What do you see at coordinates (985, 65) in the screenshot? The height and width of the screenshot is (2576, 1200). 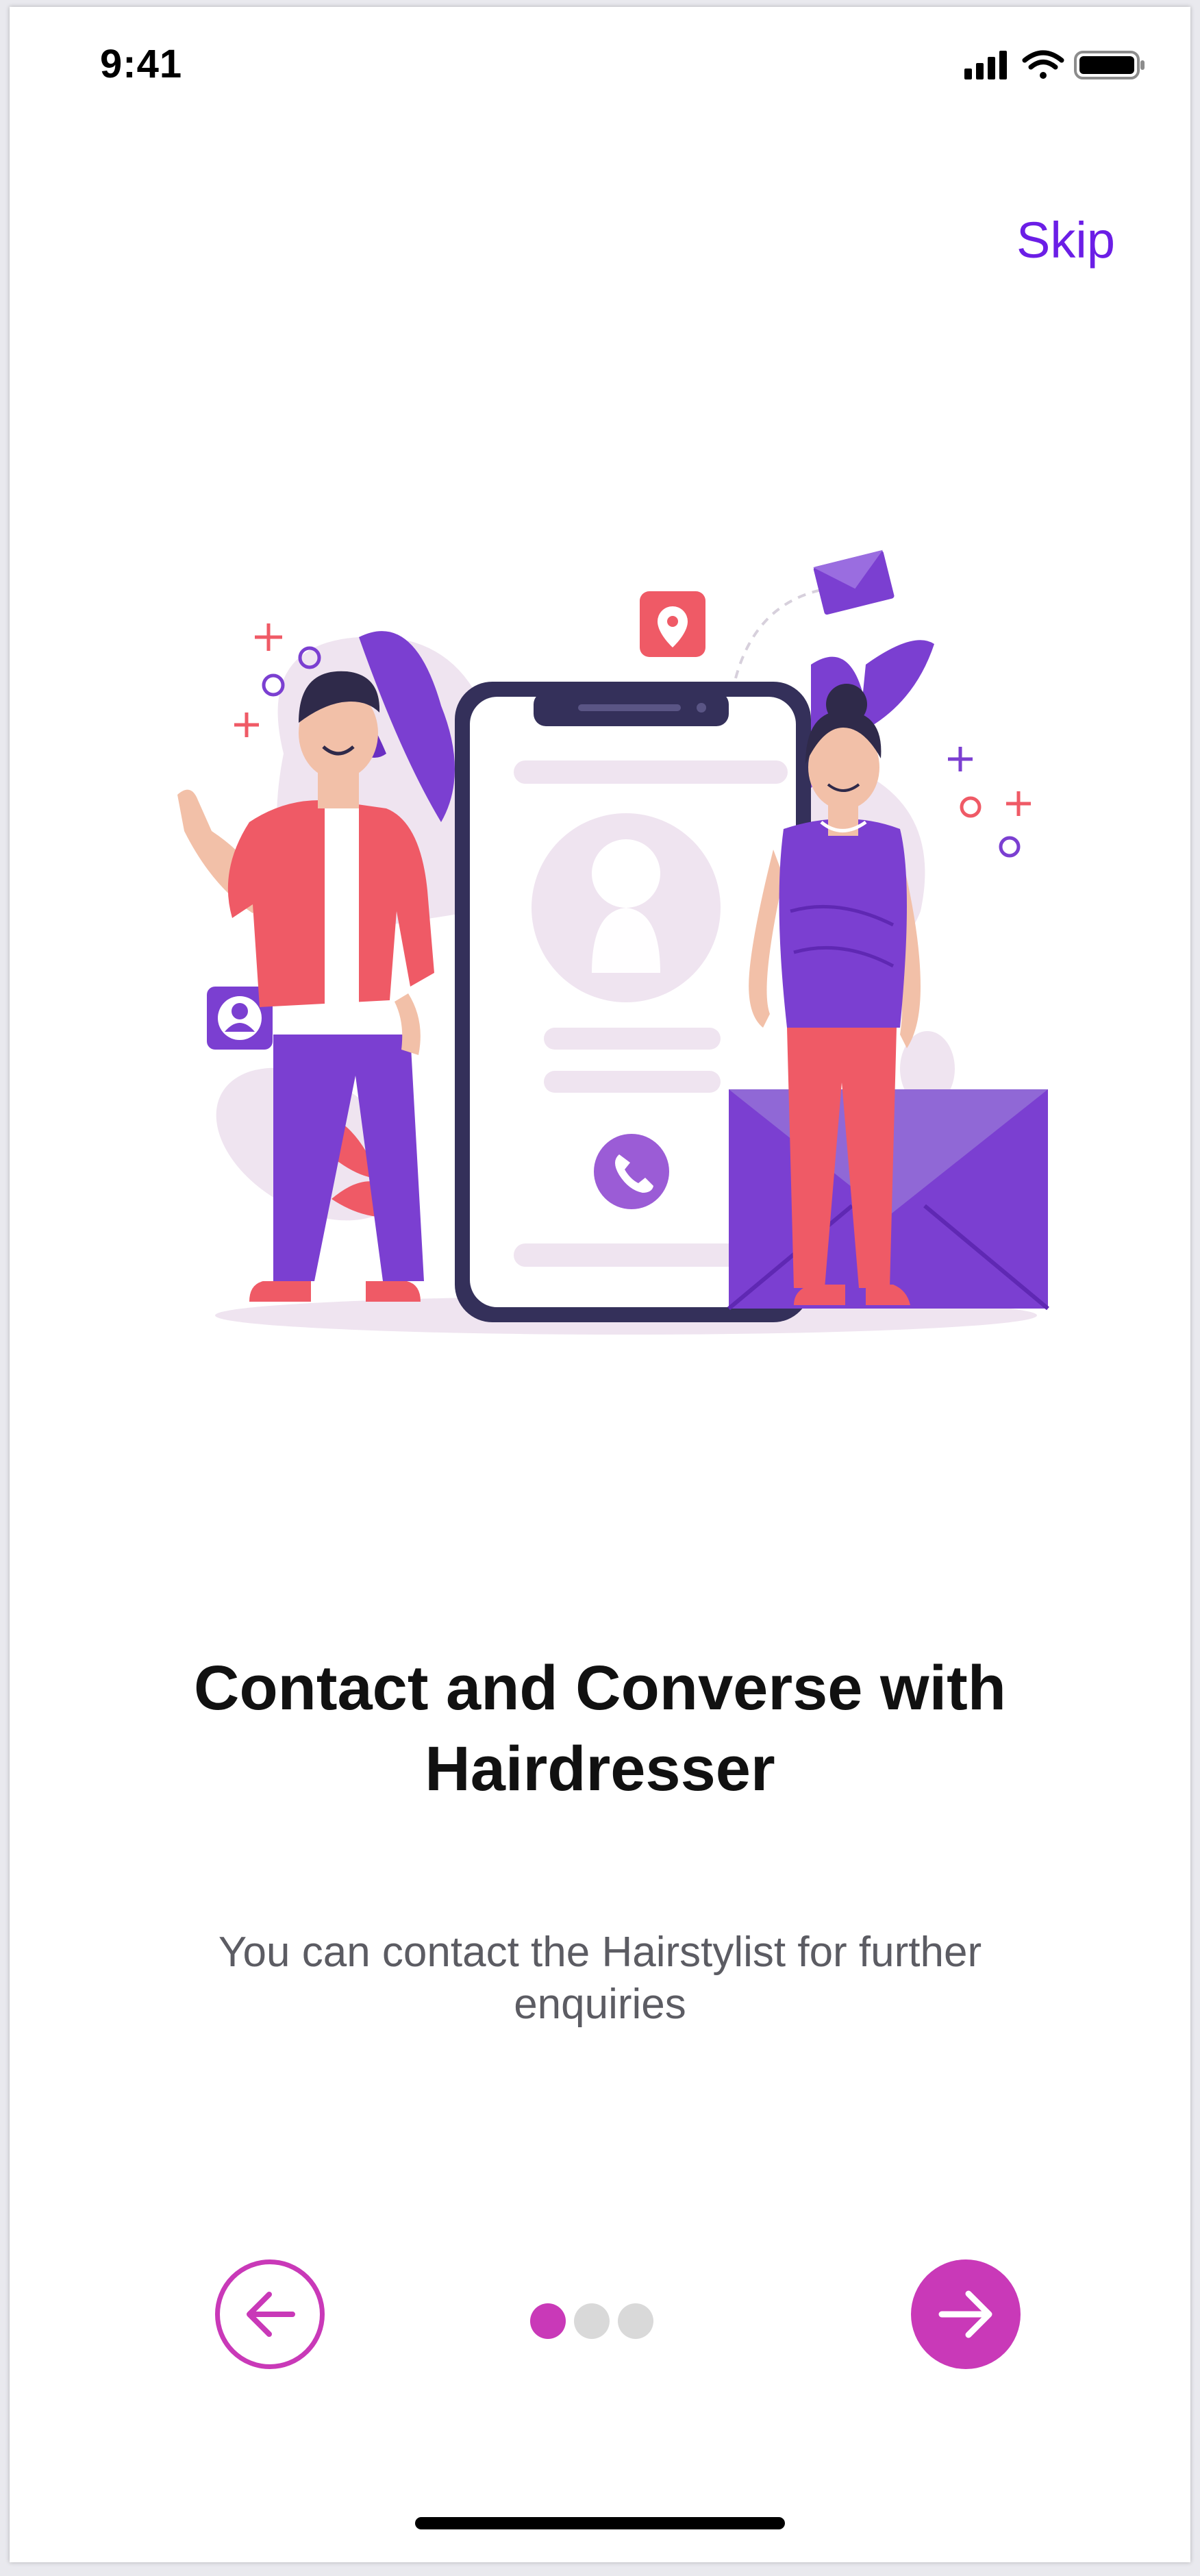 I see `signal-icon` at bounding box center [985, 65].